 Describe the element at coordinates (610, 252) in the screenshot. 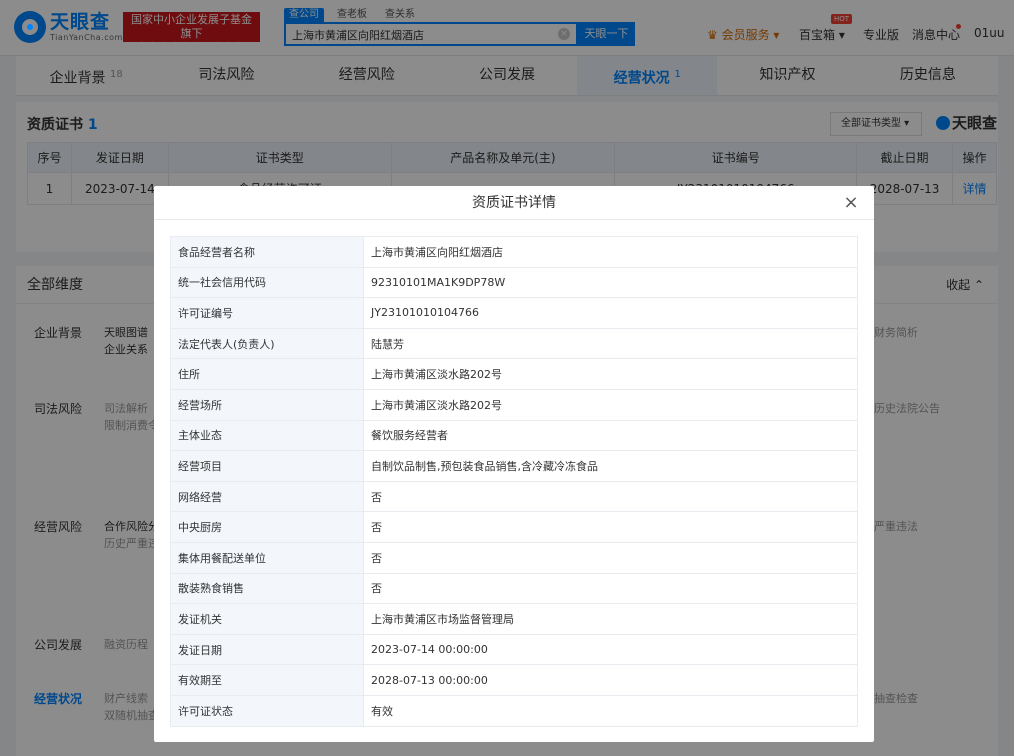

I see `detail-value: 上海市黄浦区向阳红烟酒店` at that location.